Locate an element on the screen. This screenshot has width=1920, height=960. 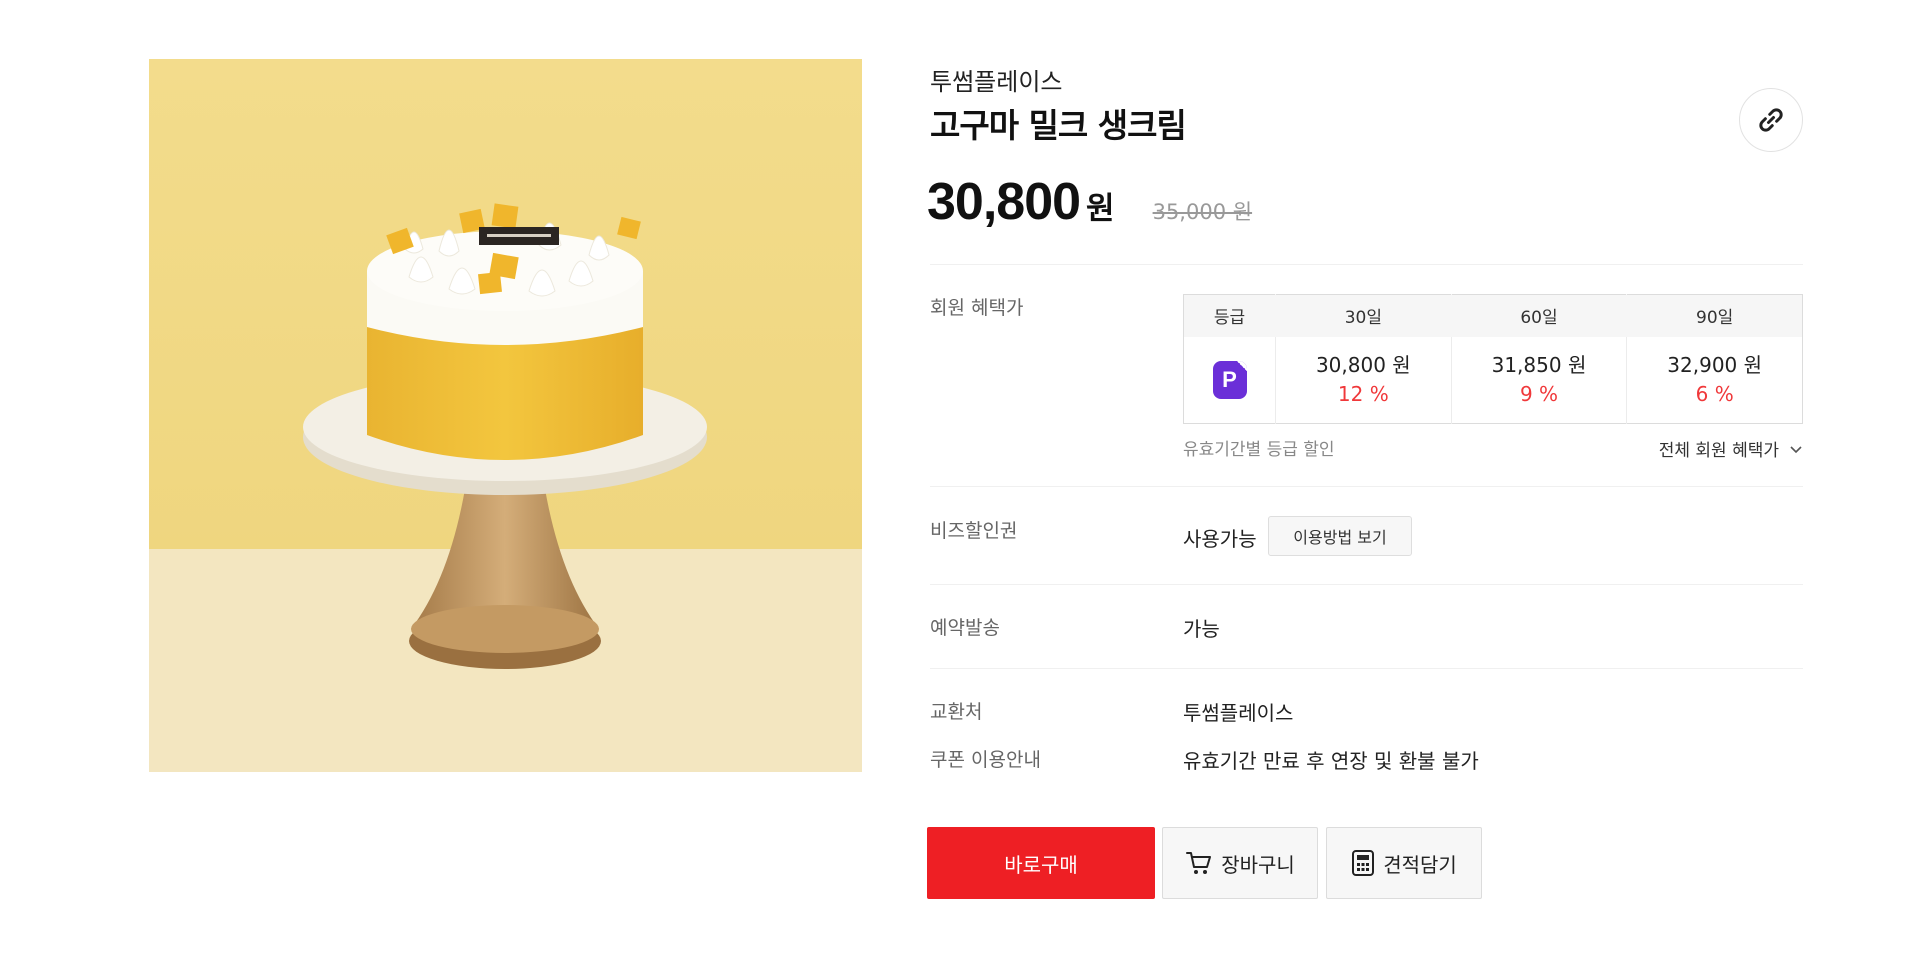
price-cell-60days: 31,850 원 9 % is located at coordinates (1538, 380).